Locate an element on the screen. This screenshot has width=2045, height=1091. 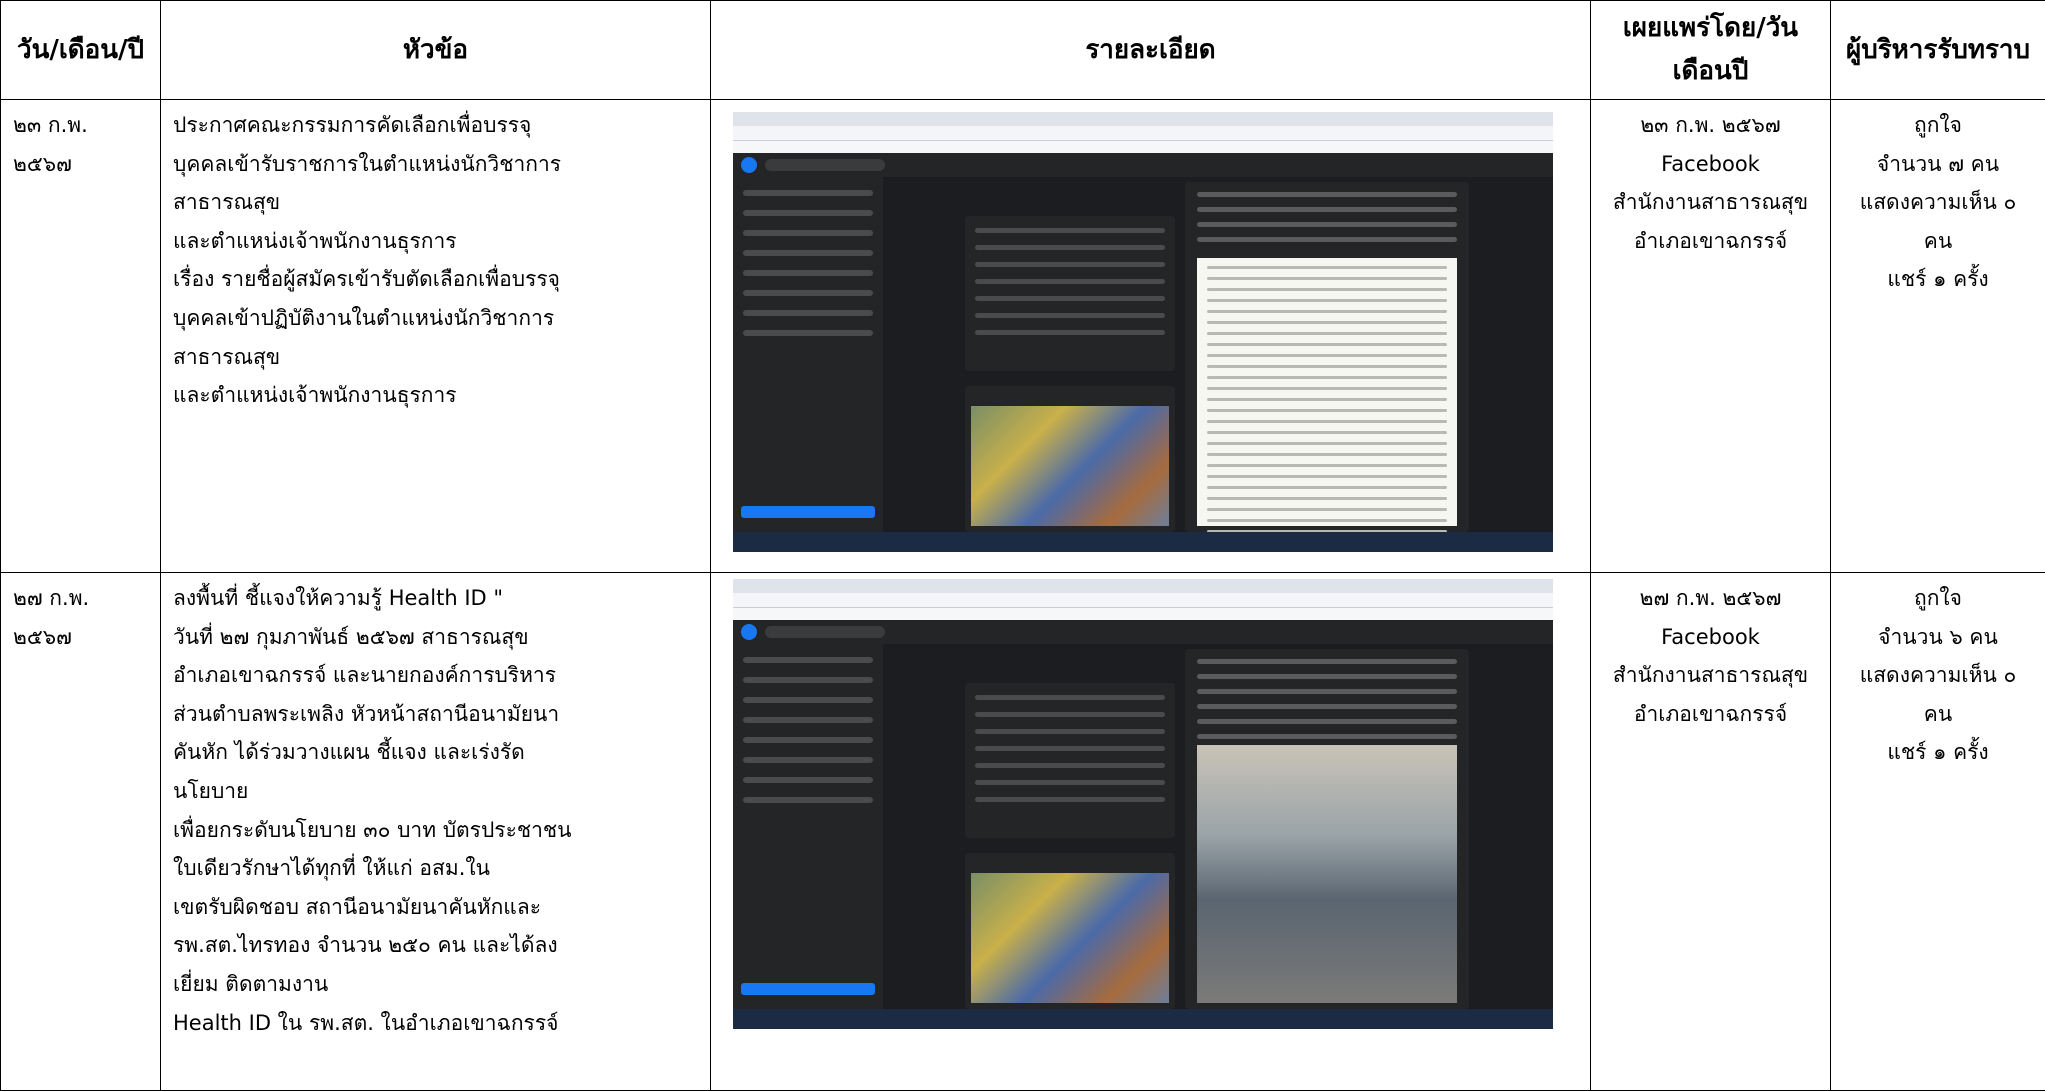
published-line: ๒๗ ก.พ. ๒๕๖๗ is located at coordinates (1710, 598).